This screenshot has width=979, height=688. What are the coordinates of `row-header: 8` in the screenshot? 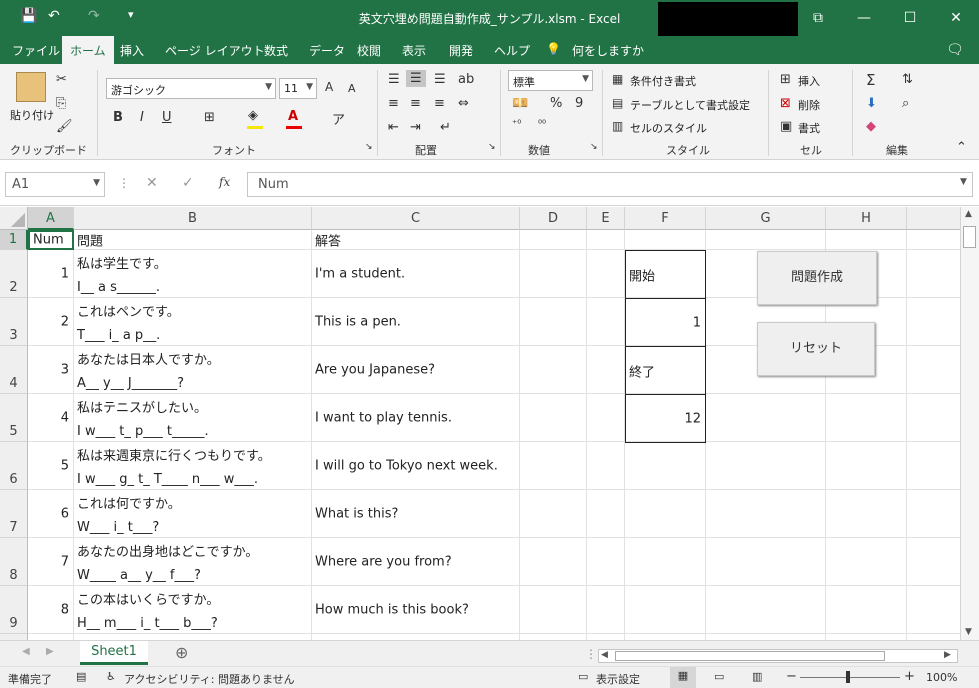 It's located at (14, 562).